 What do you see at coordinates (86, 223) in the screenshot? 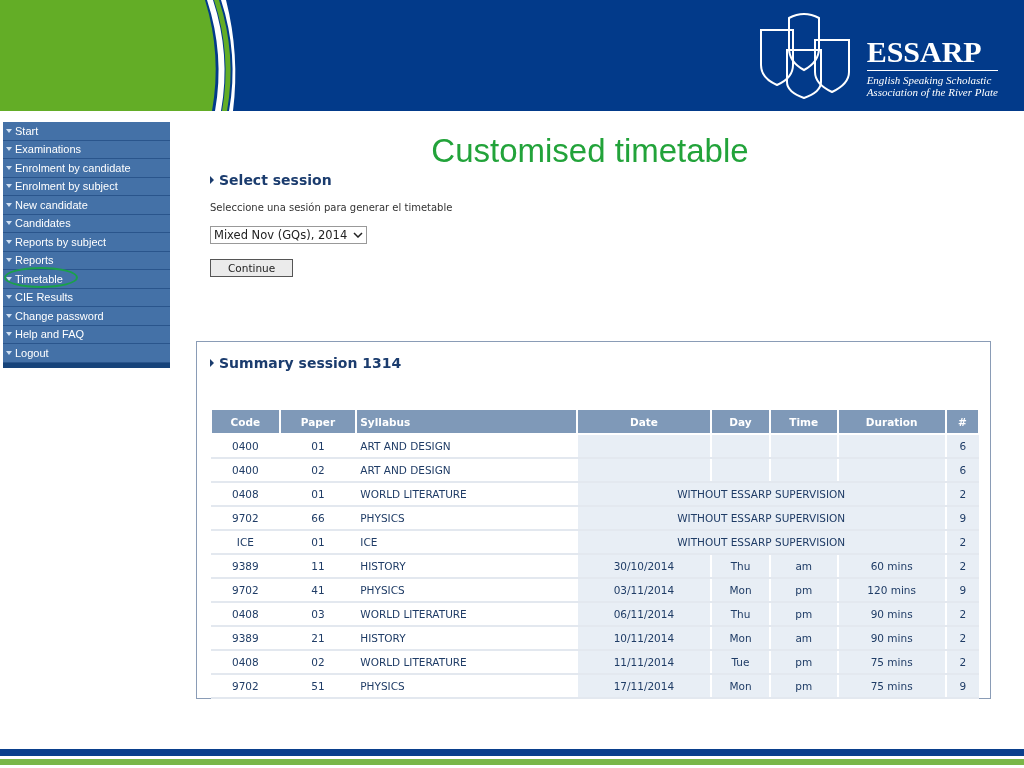
I see `menu-item: Candidates` at bounding box center [86, 223].